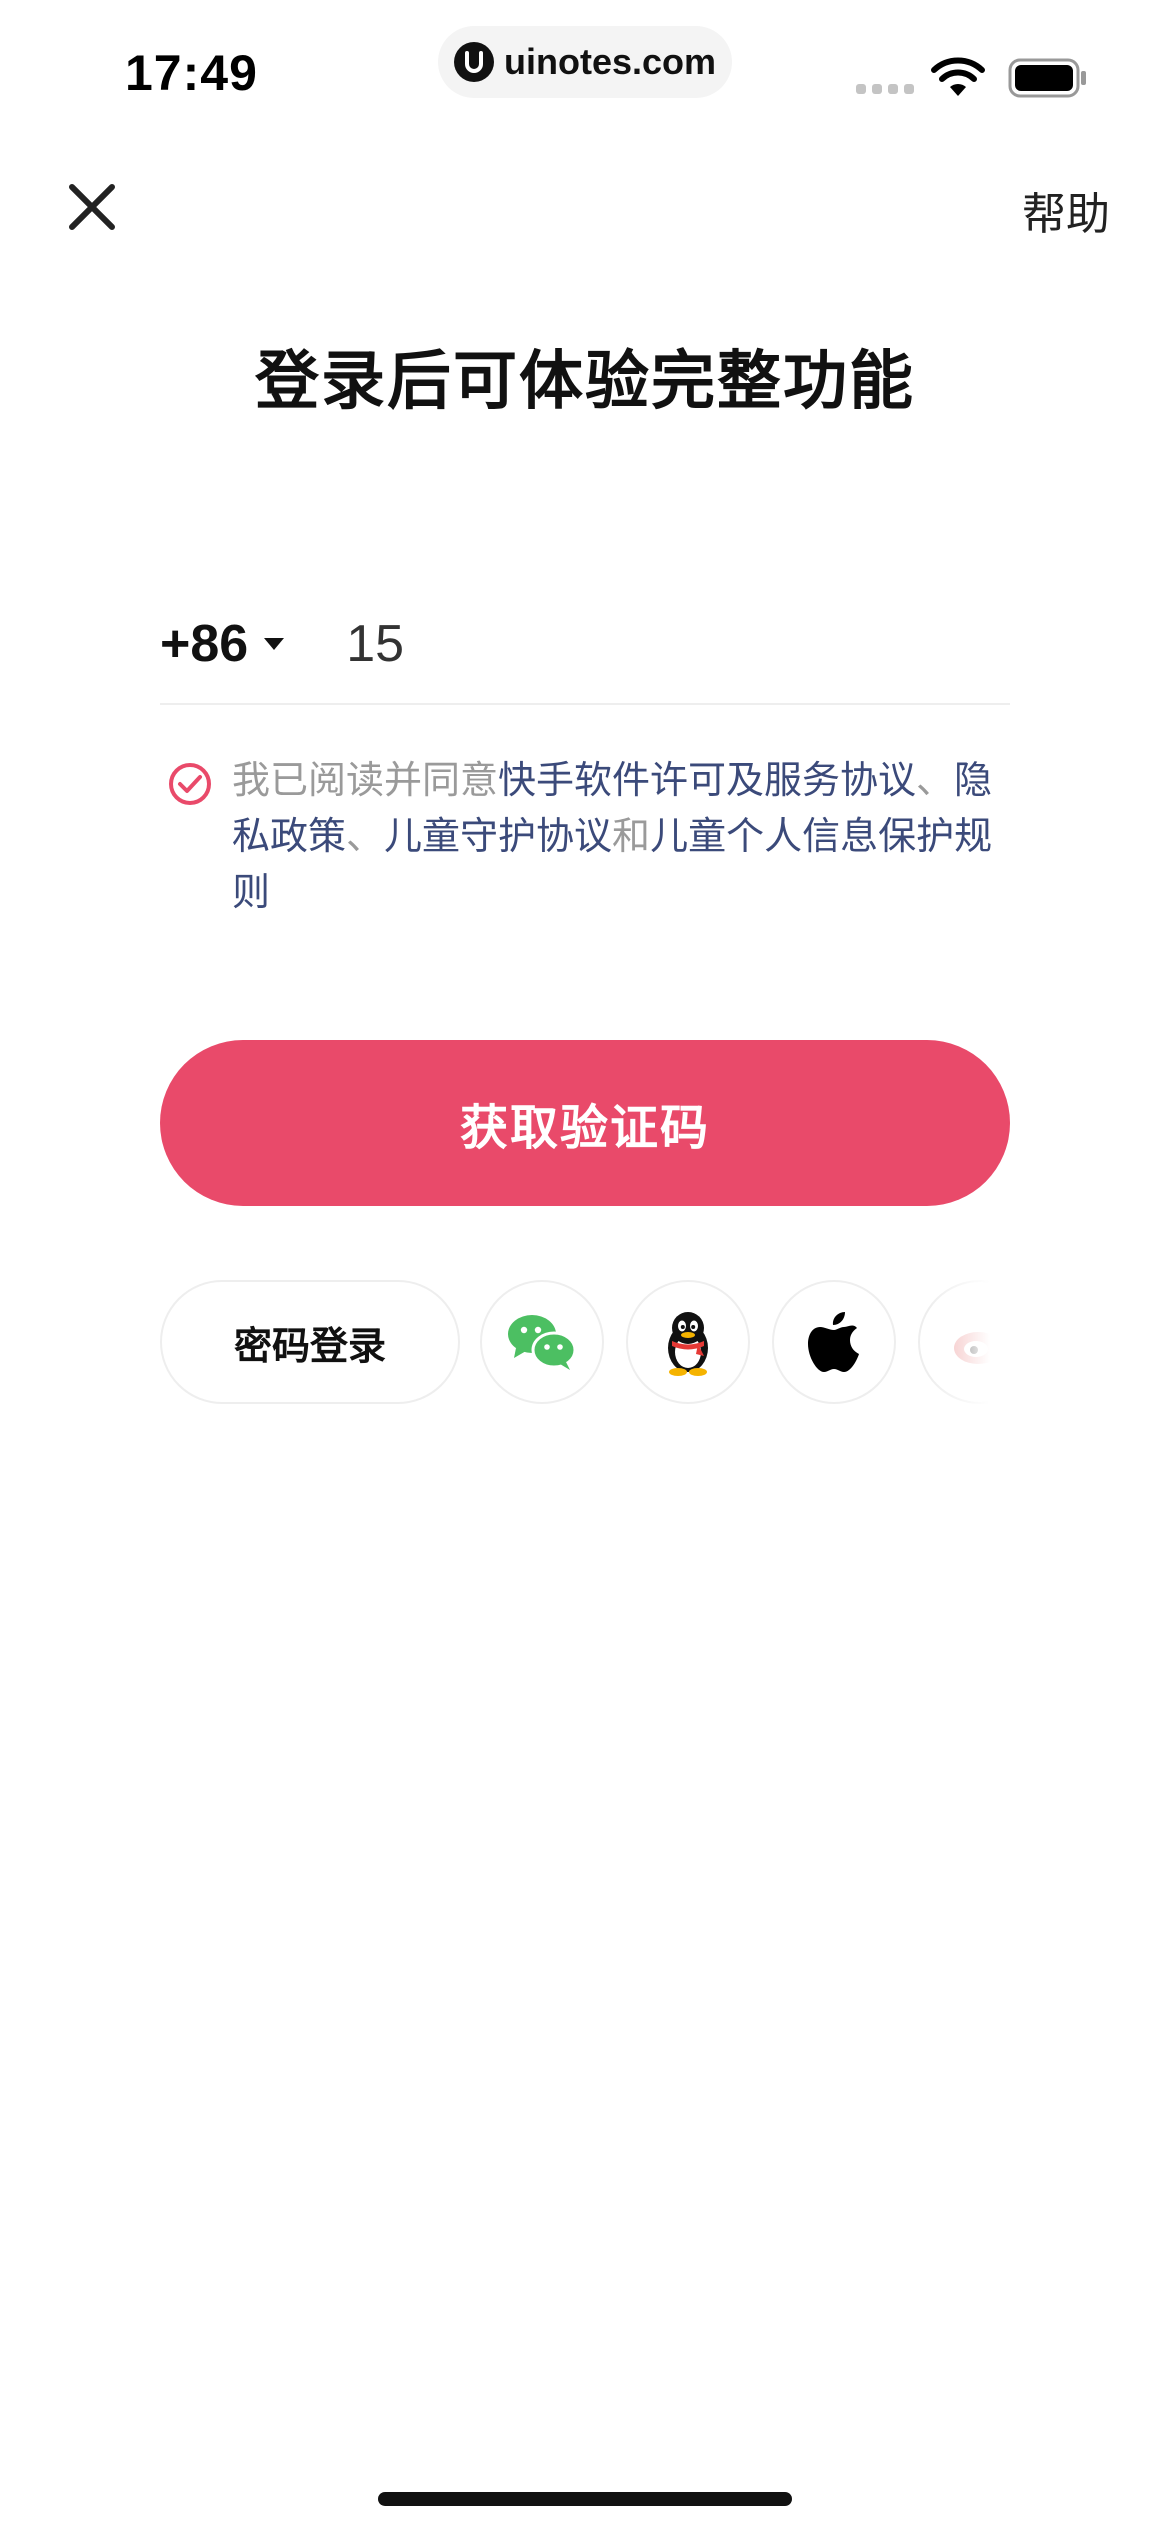 This screenshot has width=1170, height=2532. I want to click on qq-icon, so click(688, 1344).